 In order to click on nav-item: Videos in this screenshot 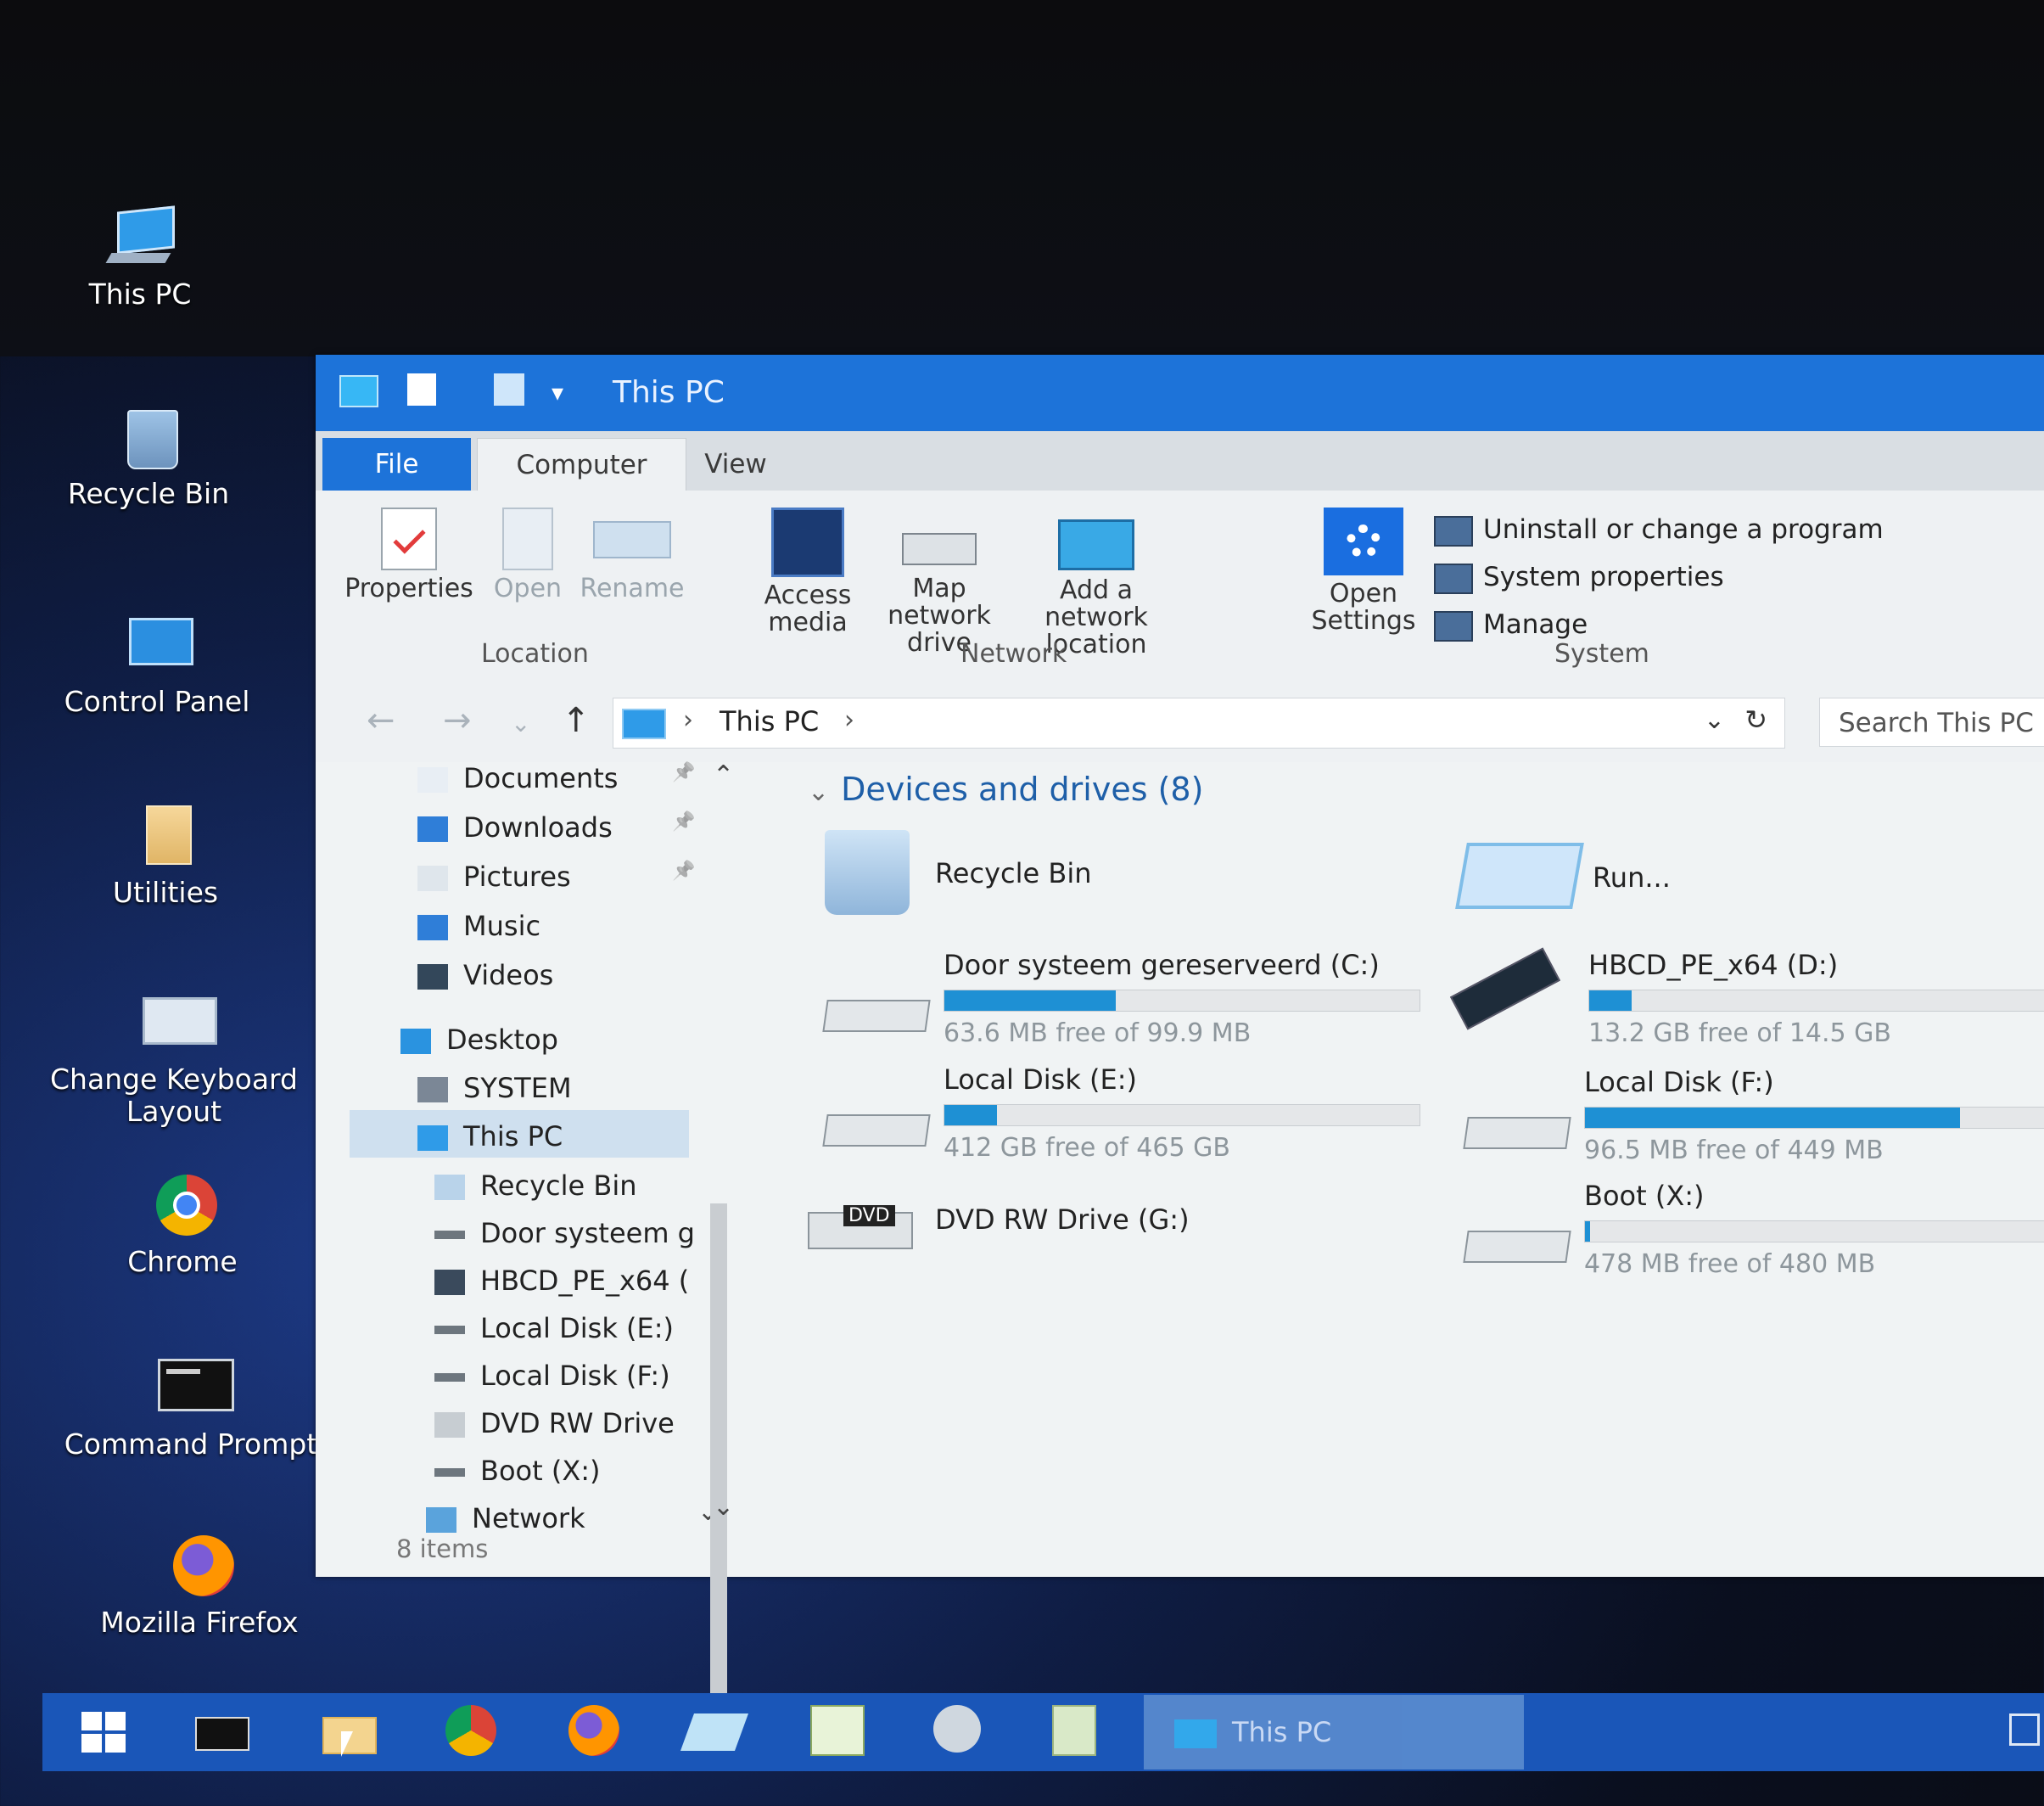, I will do `click(485, 975)`.